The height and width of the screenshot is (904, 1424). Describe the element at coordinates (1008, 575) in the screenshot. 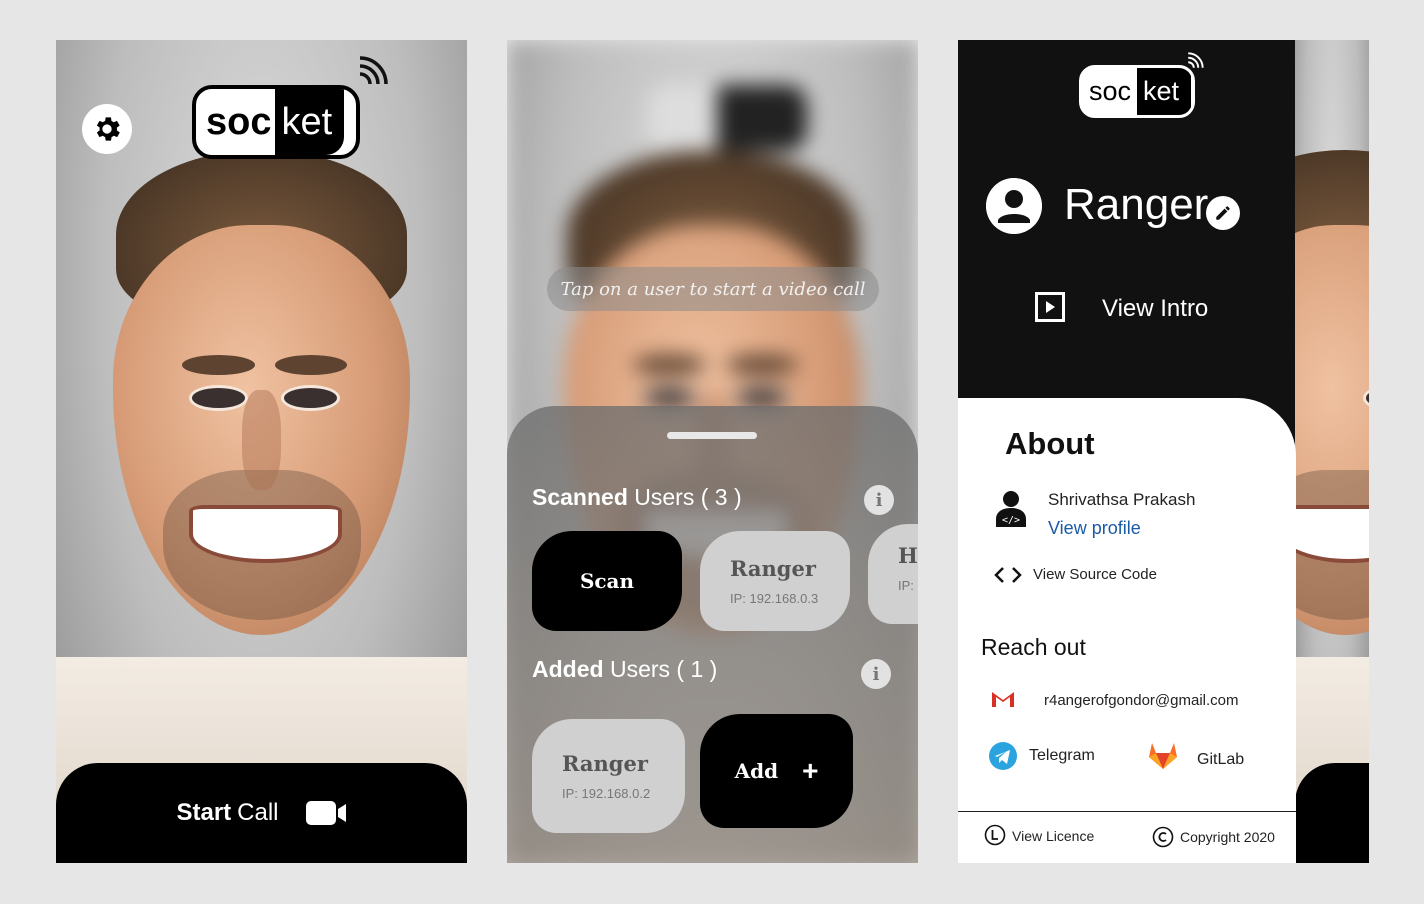

I see `code-brackets-icon` at that location.